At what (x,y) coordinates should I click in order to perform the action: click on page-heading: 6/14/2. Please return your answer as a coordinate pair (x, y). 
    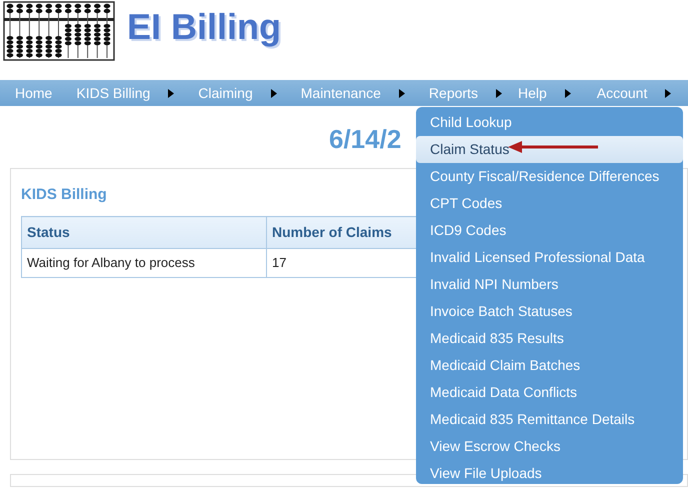
    Looking at the image, I should click on (365, 139).